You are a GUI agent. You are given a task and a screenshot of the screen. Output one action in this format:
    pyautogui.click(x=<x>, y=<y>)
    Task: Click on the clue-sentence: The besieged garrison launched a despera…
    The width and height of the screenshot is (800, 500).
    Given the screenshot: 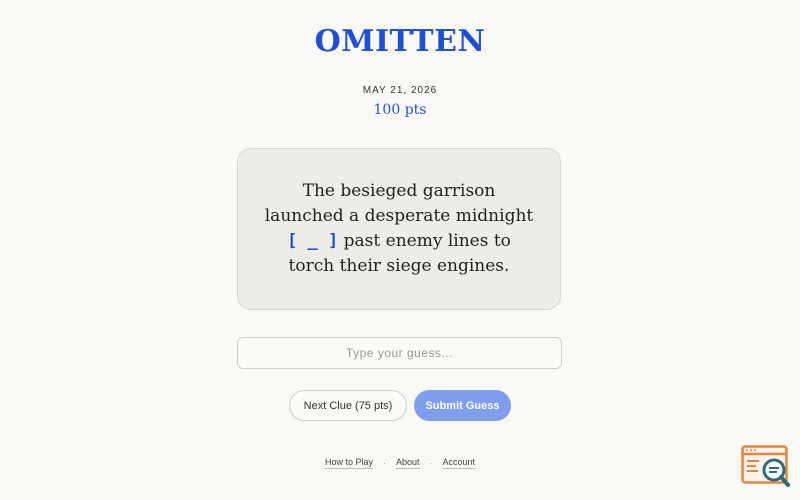 What is the action you would take?
    pyautogui.click(x=399, y=229)
    